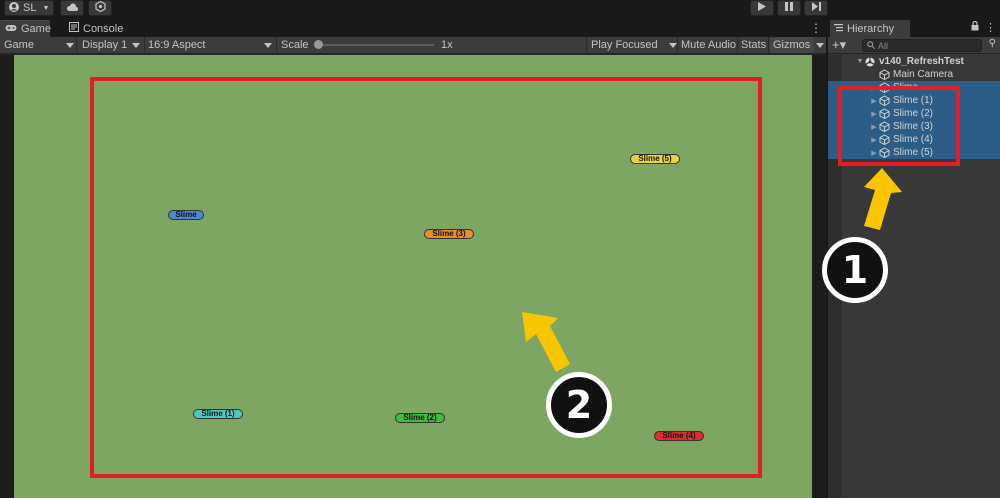 The image size is (1000, 498). I want to click on game-tab-strip: Game Console ⋮, so click(413, 27).